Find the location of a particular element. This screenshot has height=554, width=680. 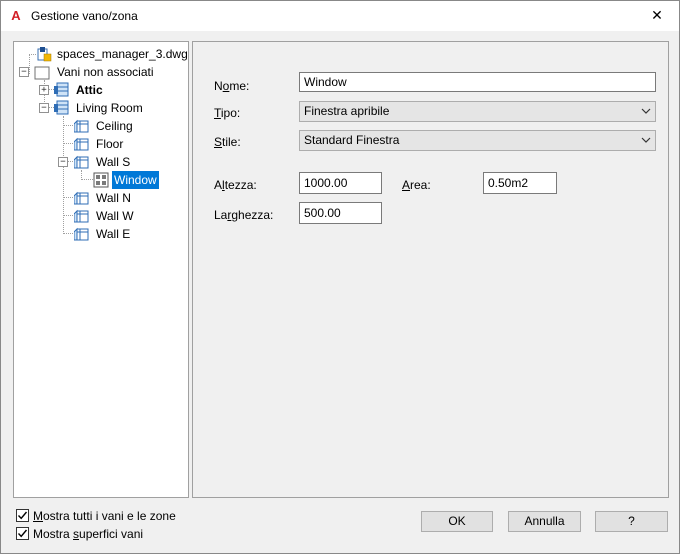

name-label: Nome: is located at coordinates (232, 86).